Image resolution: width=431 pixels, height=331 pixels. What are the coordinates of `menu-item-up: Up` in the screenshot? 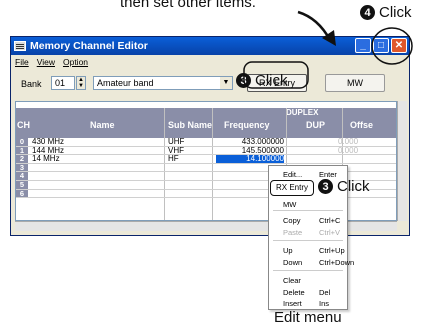 It's located at (288, 250).